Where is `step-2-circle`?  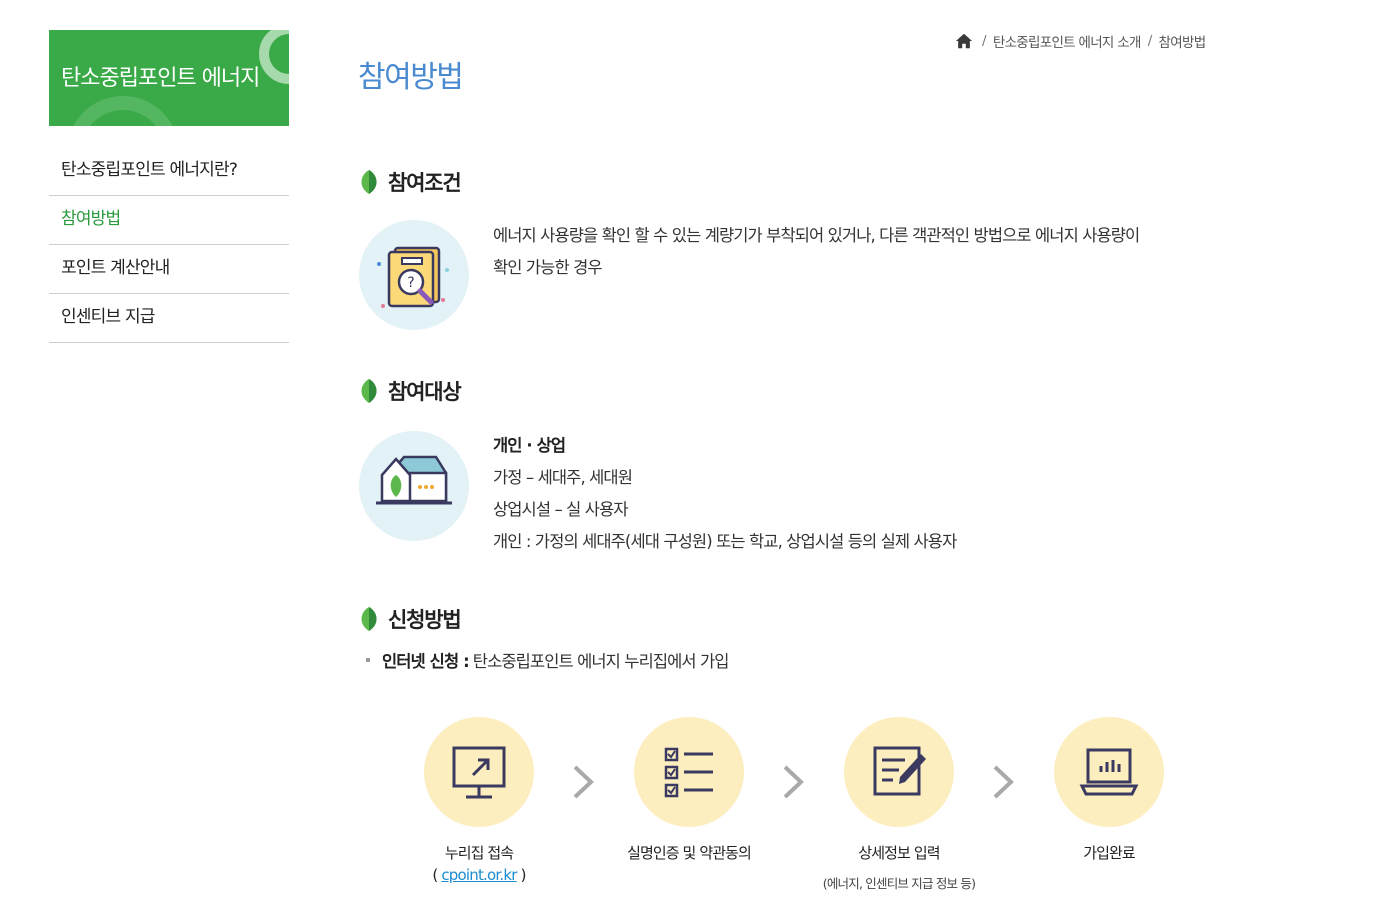
step-2-circle is located at coordinates (689, 772).